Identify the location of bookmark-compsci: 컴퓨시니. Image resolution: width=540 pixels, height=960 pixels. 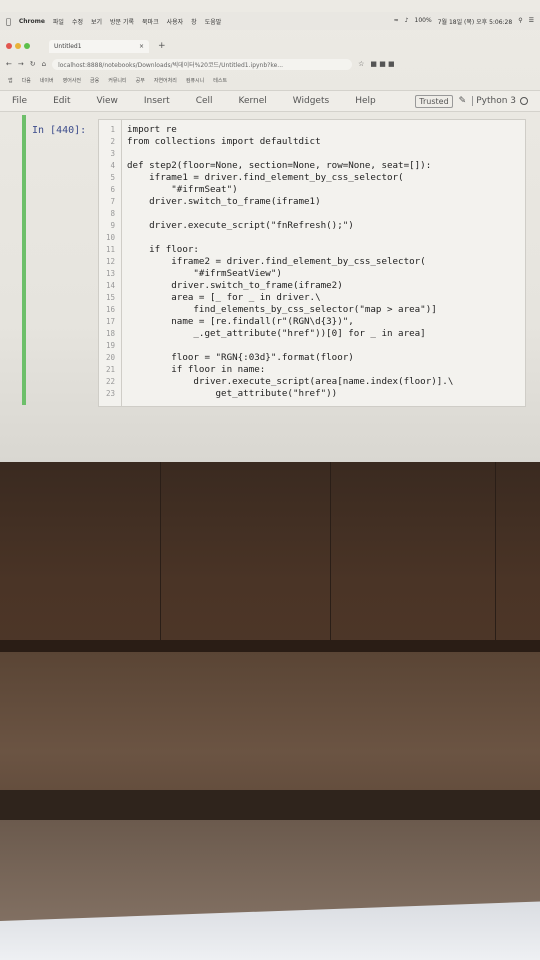
(195, 80).